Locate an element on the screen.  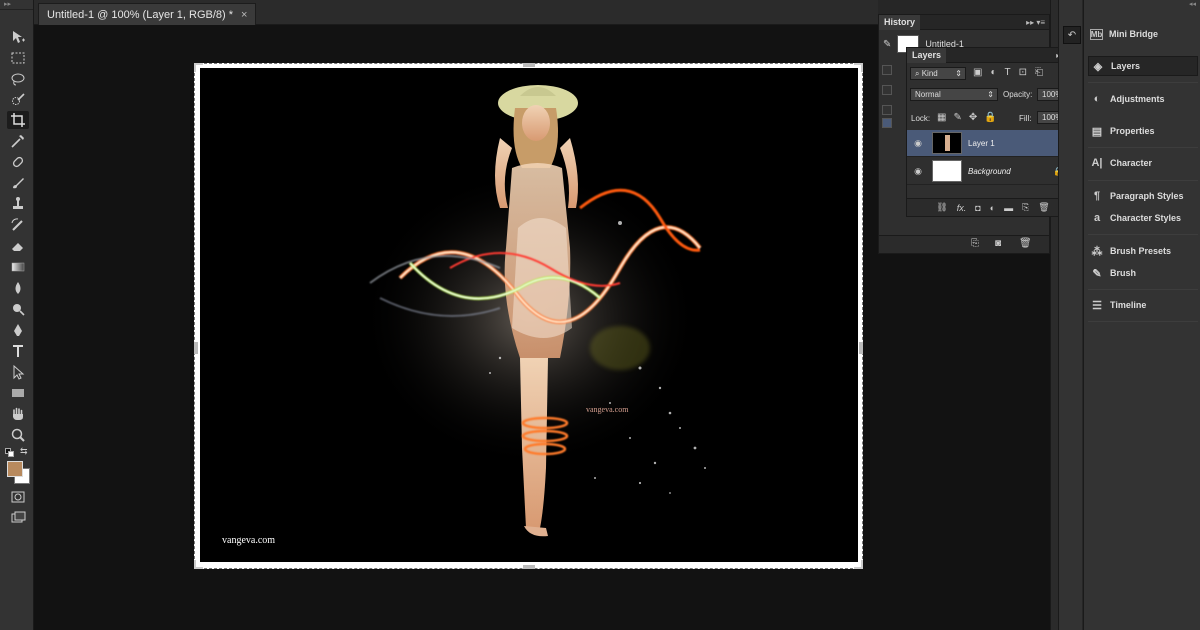
smart-object-filter-icon: ⎗ is located at coordinates (1039, 72).